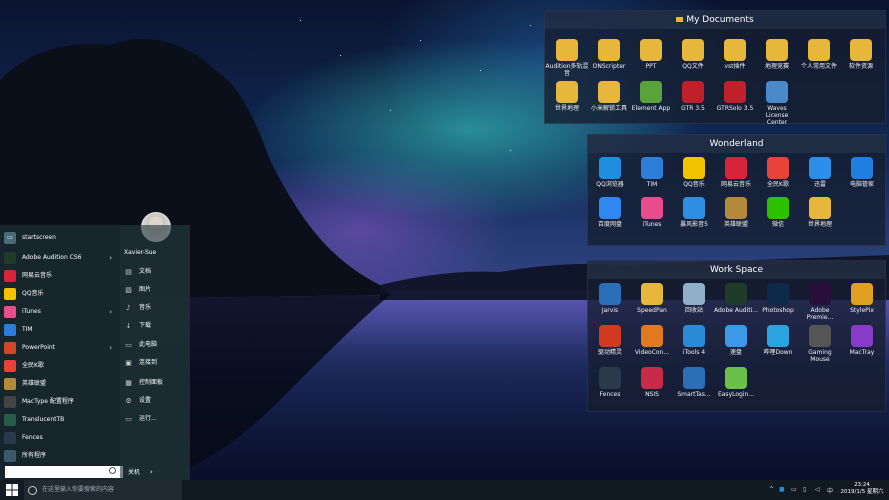  Describe the element at coordinates (736, 144) in the screenshot. I see `fence-title: Wonderland` at that location.